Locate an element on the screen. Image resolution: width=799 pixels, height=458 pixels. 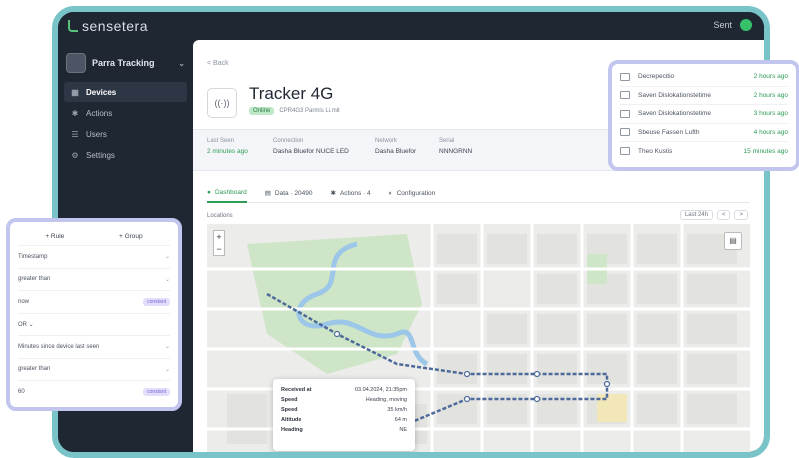
rule-row-label: now is located at coordinates (24, 301).